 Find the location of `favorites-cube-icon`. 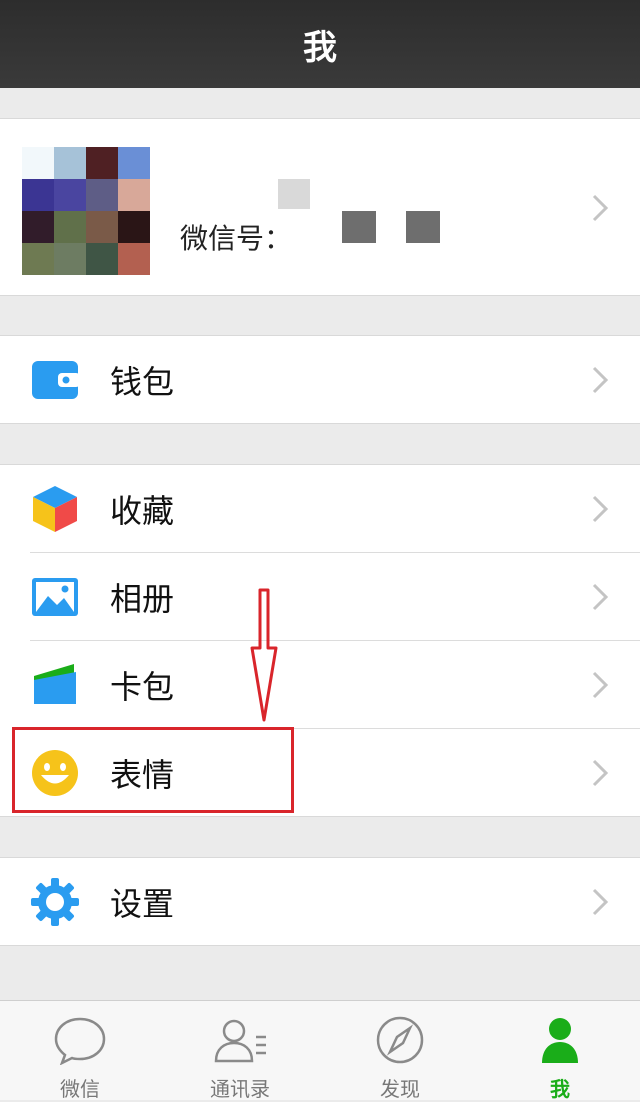

favorites-cube-icon is located at coordinates (55, 509).